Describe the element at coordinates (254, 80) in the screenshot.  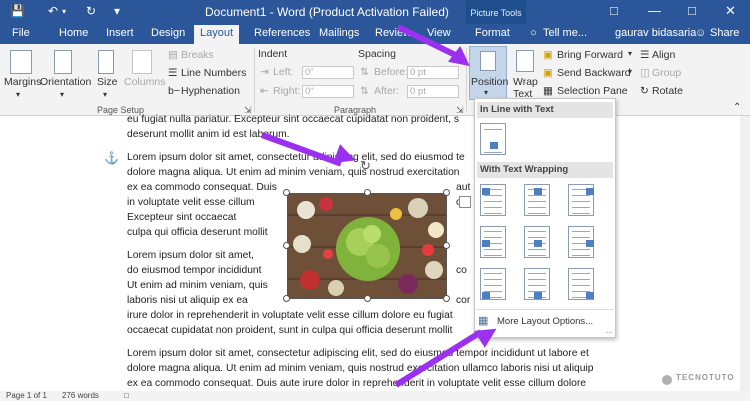
I see `group-divider` at that location.